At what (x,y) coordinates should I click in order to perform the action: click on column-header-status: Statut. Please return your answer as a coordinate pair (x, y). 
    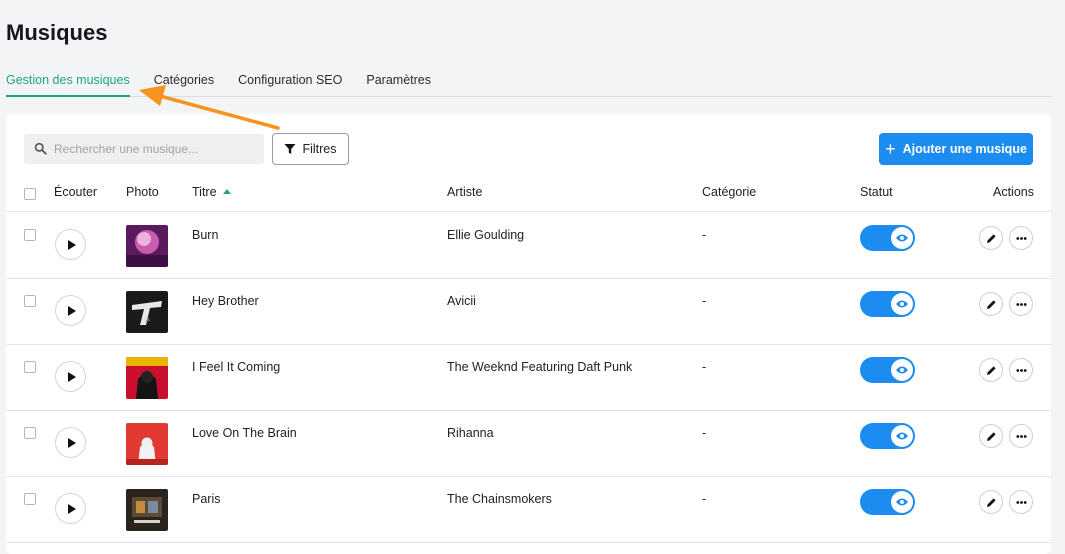
    Looking at the image, I should click on (876, 192).